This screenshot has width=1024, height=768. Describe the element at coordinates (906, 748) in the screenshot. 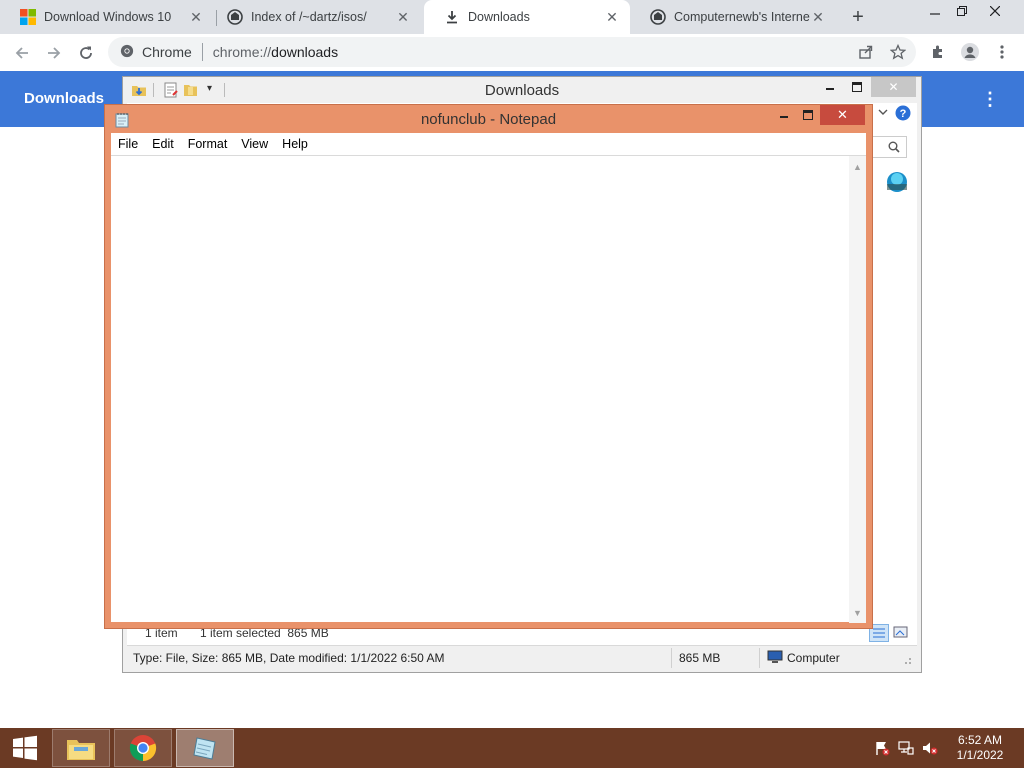

I see `network-icon` at that location.